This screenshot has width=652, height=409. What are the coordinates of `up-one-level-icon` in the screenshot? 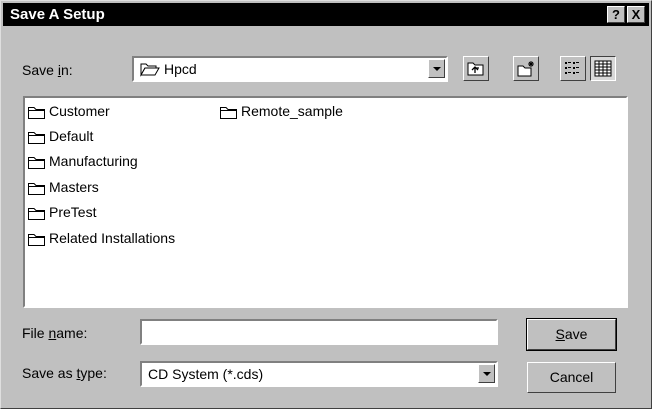 It's located at (475, 69).